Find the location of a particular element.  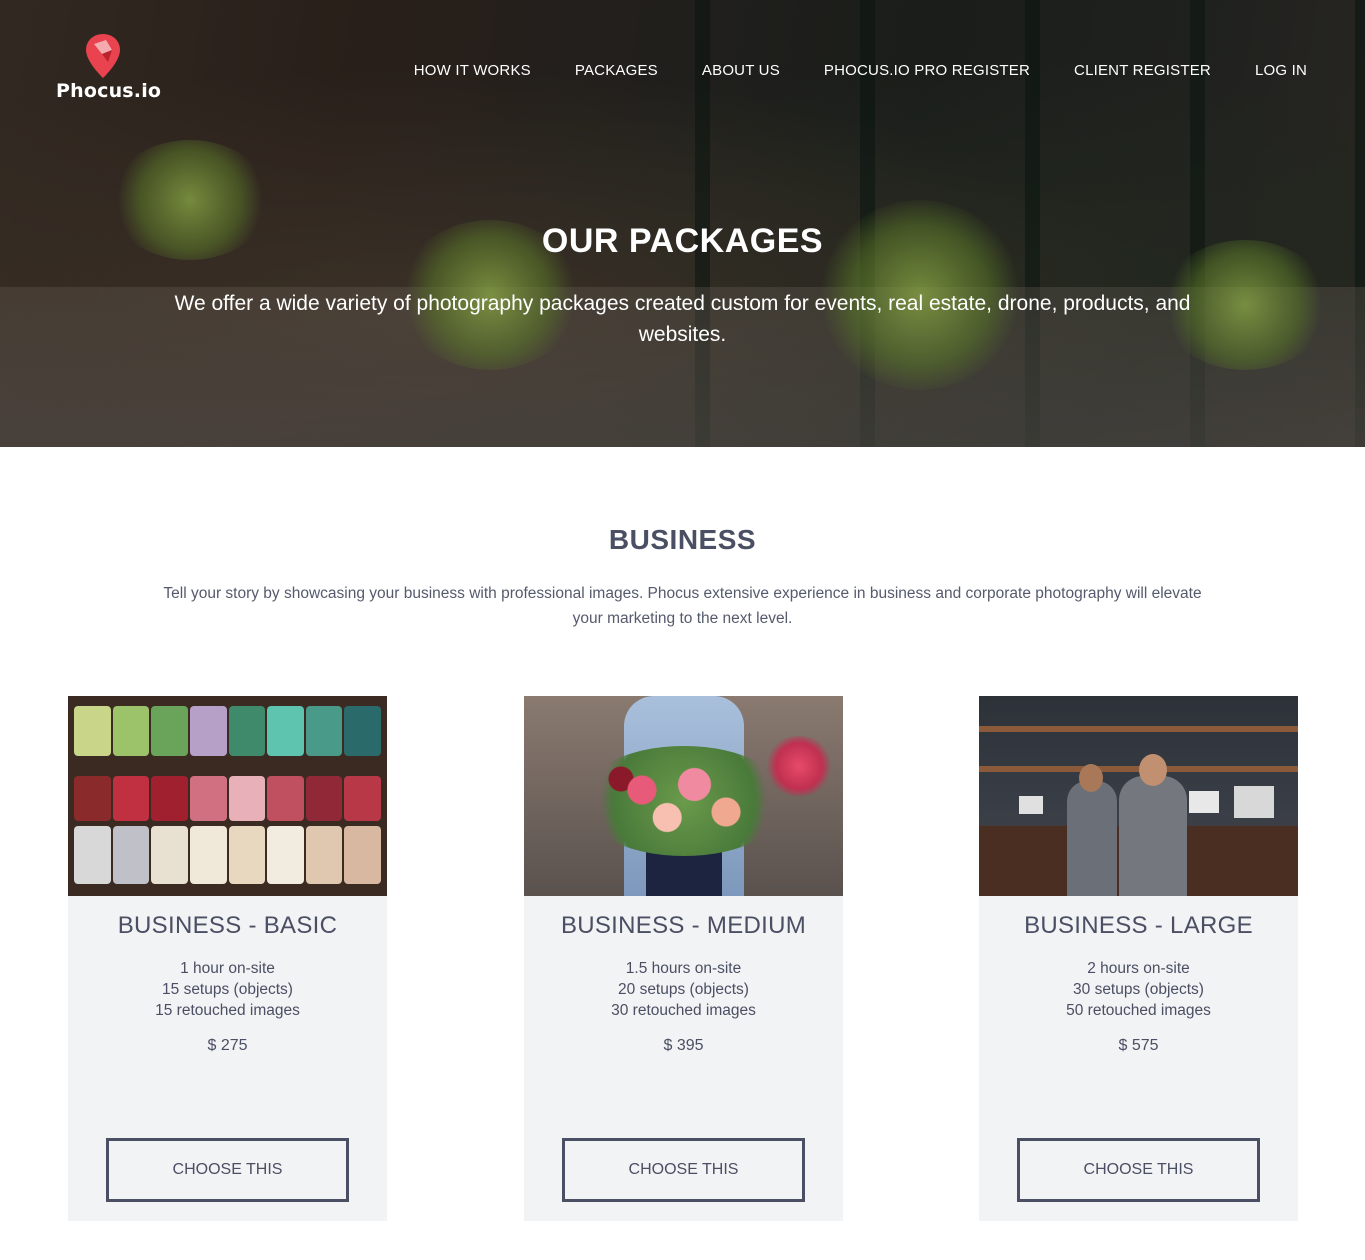

nav-log-in: LOG IN is located at coordinates (1281, 70).